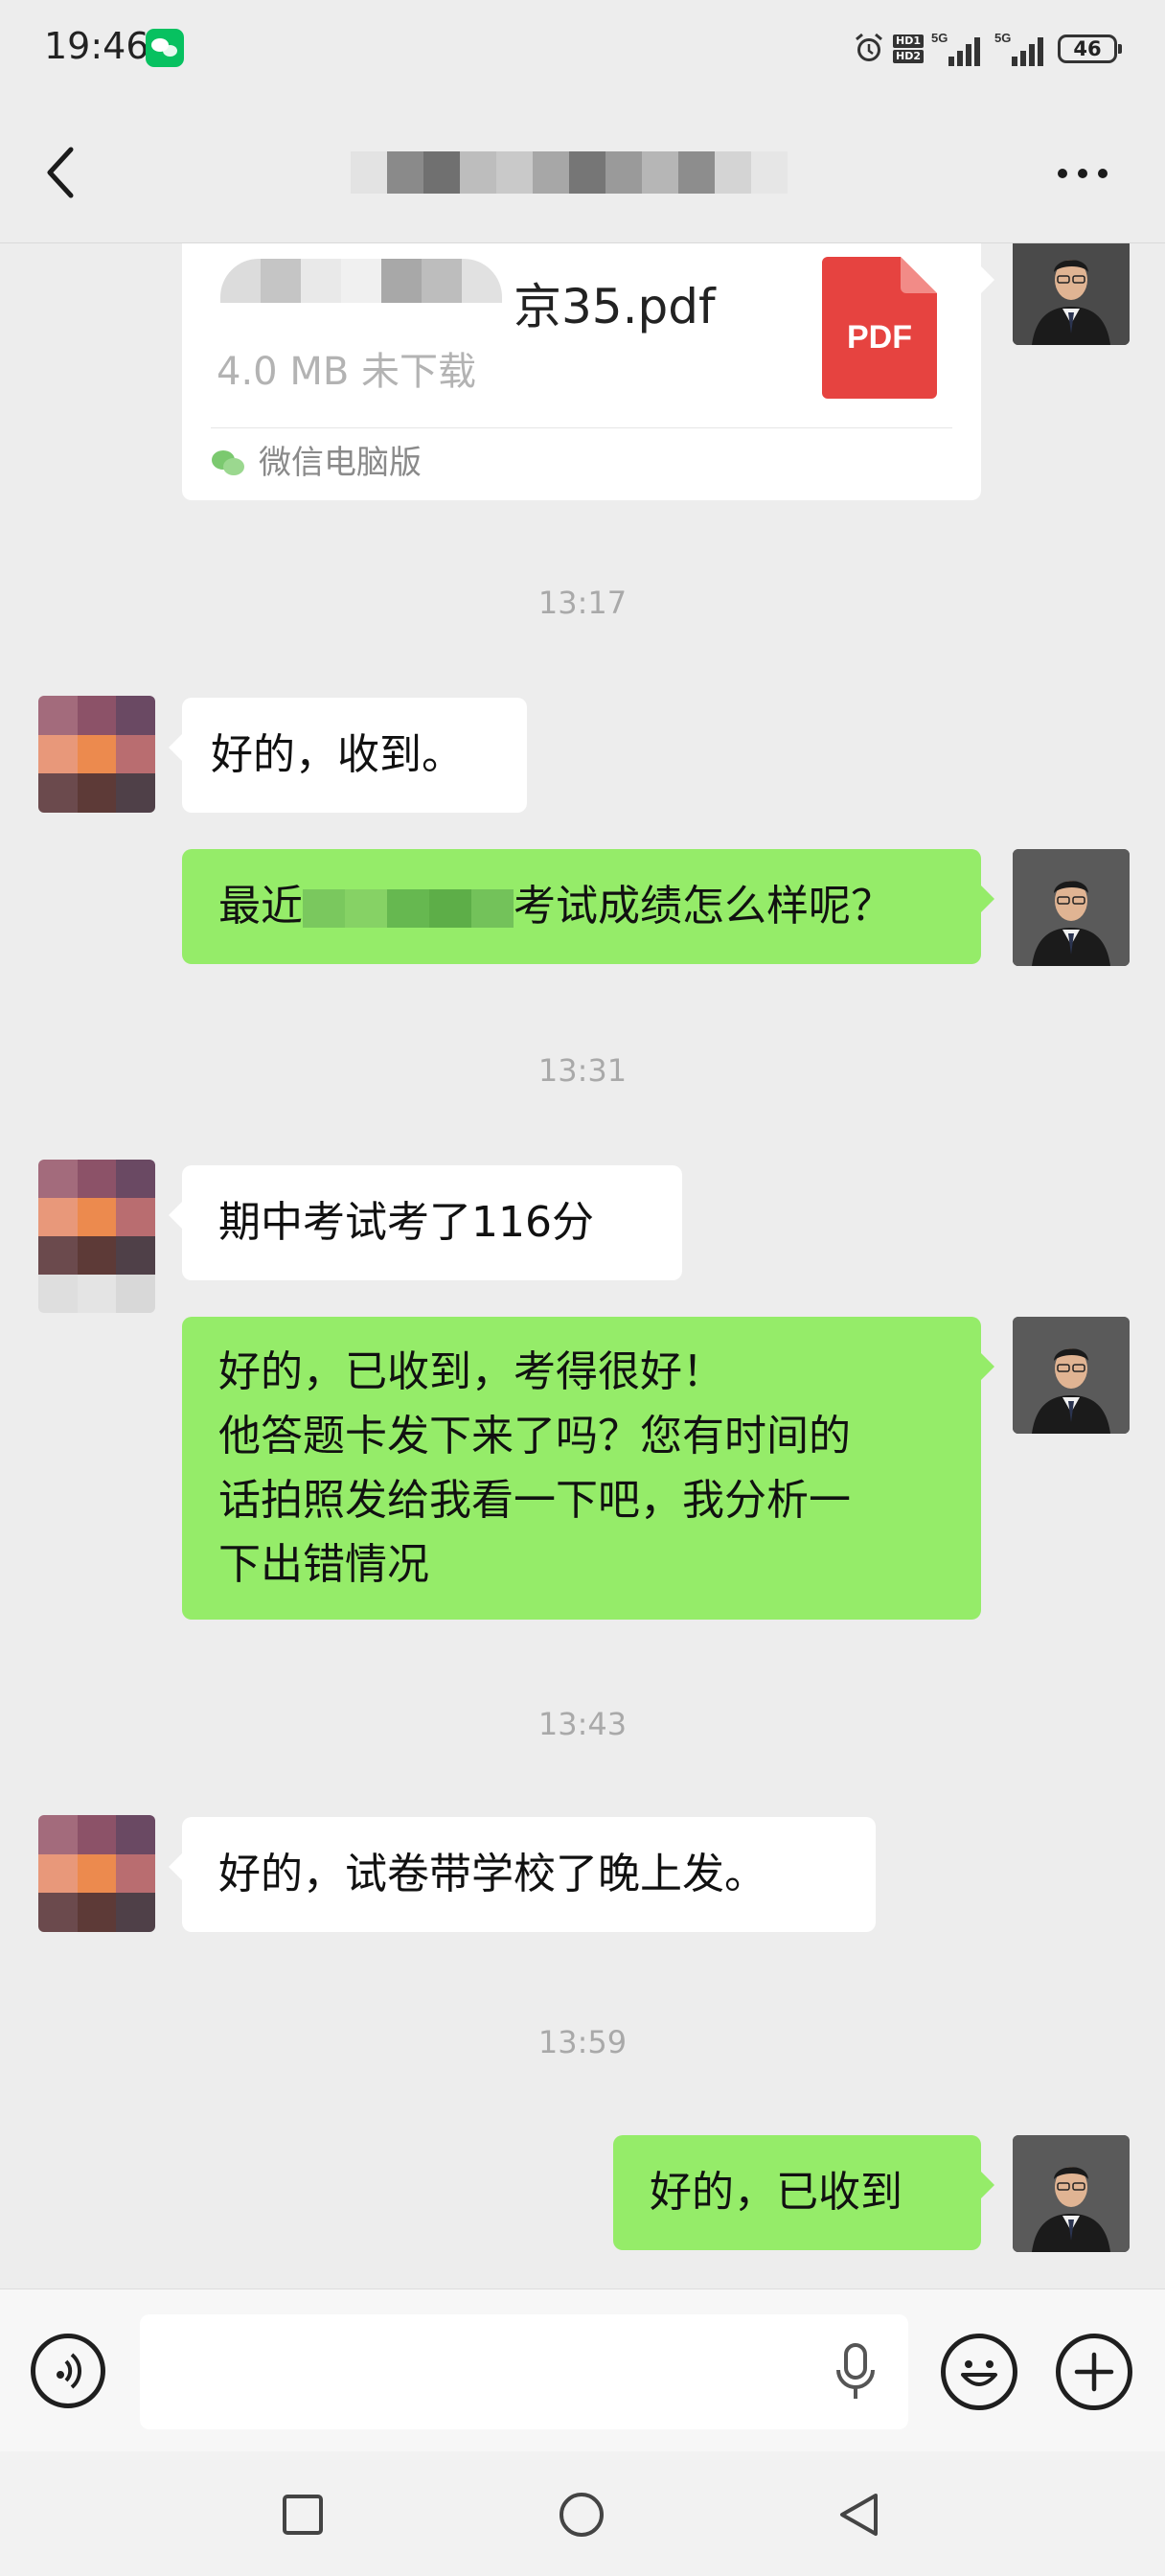 The image size is (1165, 2576). I want to click on system-navigation-bar, so click(582, 2513).